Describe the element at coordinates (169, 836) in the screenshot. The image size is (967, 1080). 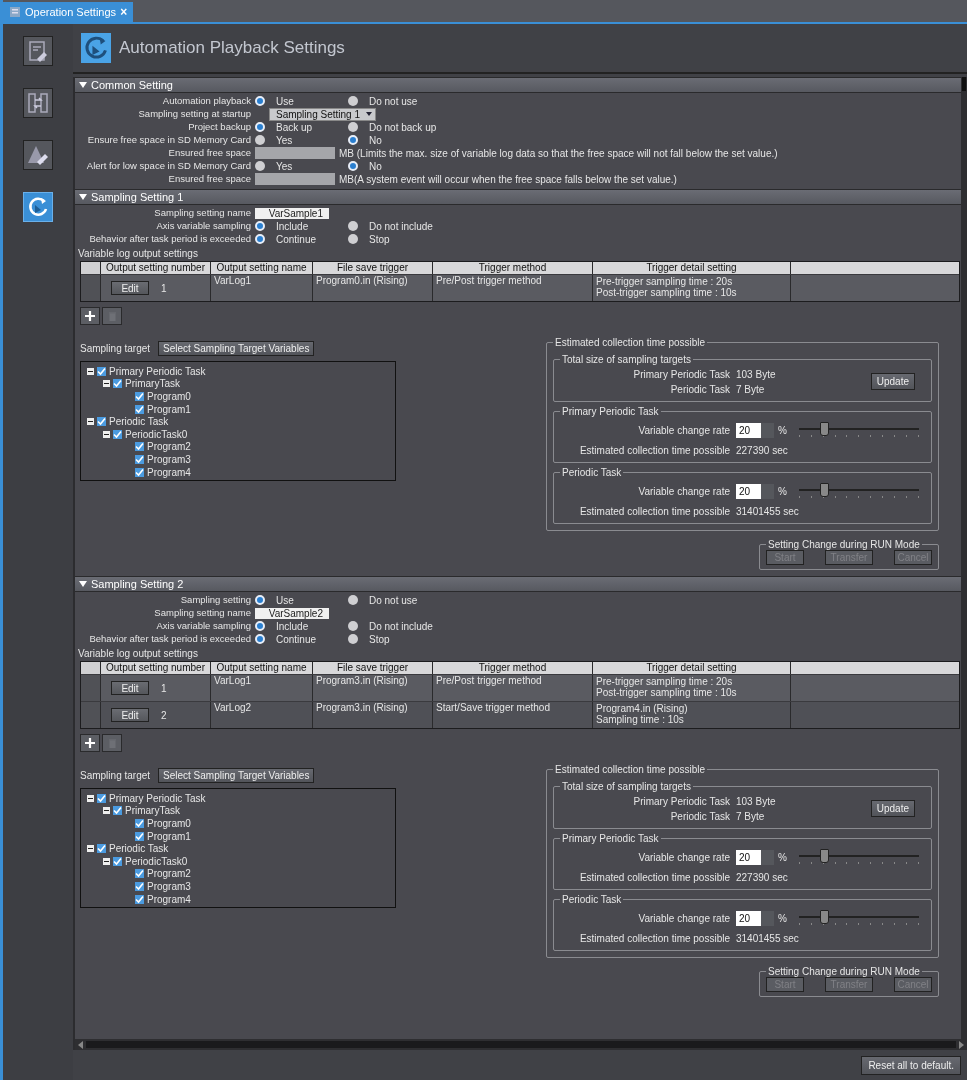
I see `tree-item: Program1` at that location.